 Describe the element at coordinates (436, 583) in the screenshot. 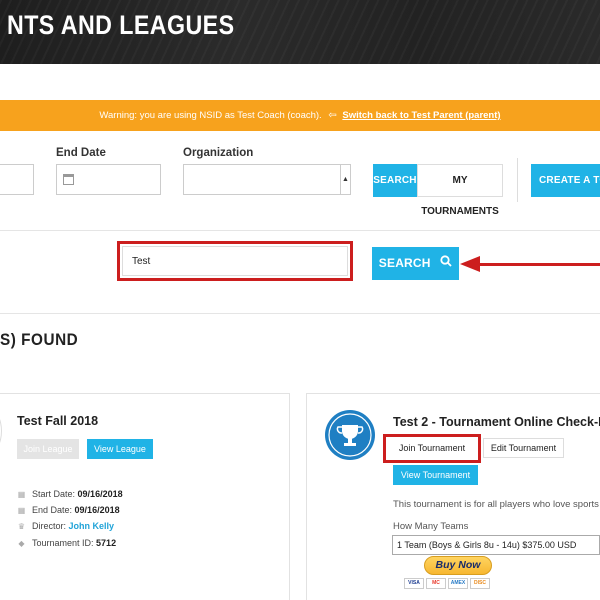

I see `mastercard-icon: MC` at that location.